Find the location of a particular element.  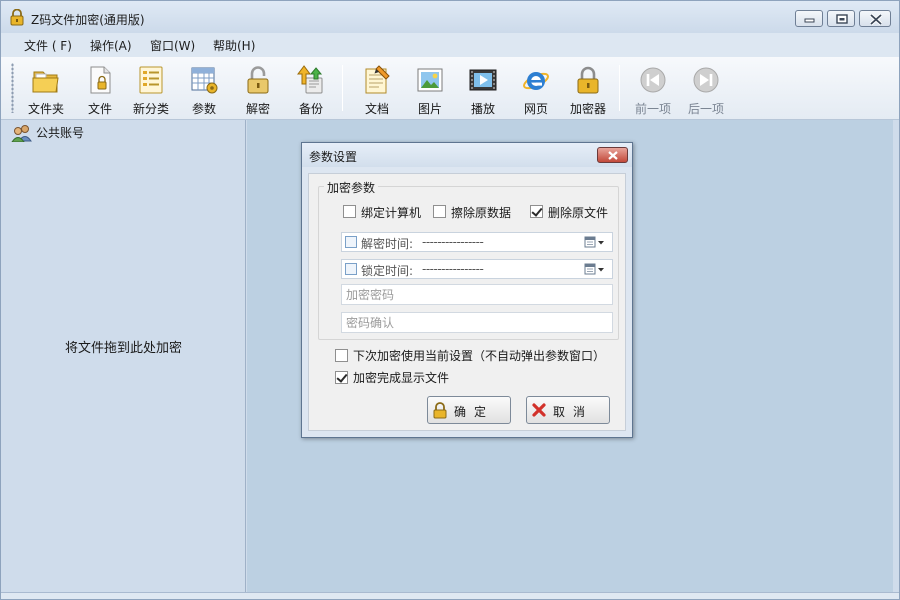

menu-window: 窗口(W) is located at coordinates (172, 45).